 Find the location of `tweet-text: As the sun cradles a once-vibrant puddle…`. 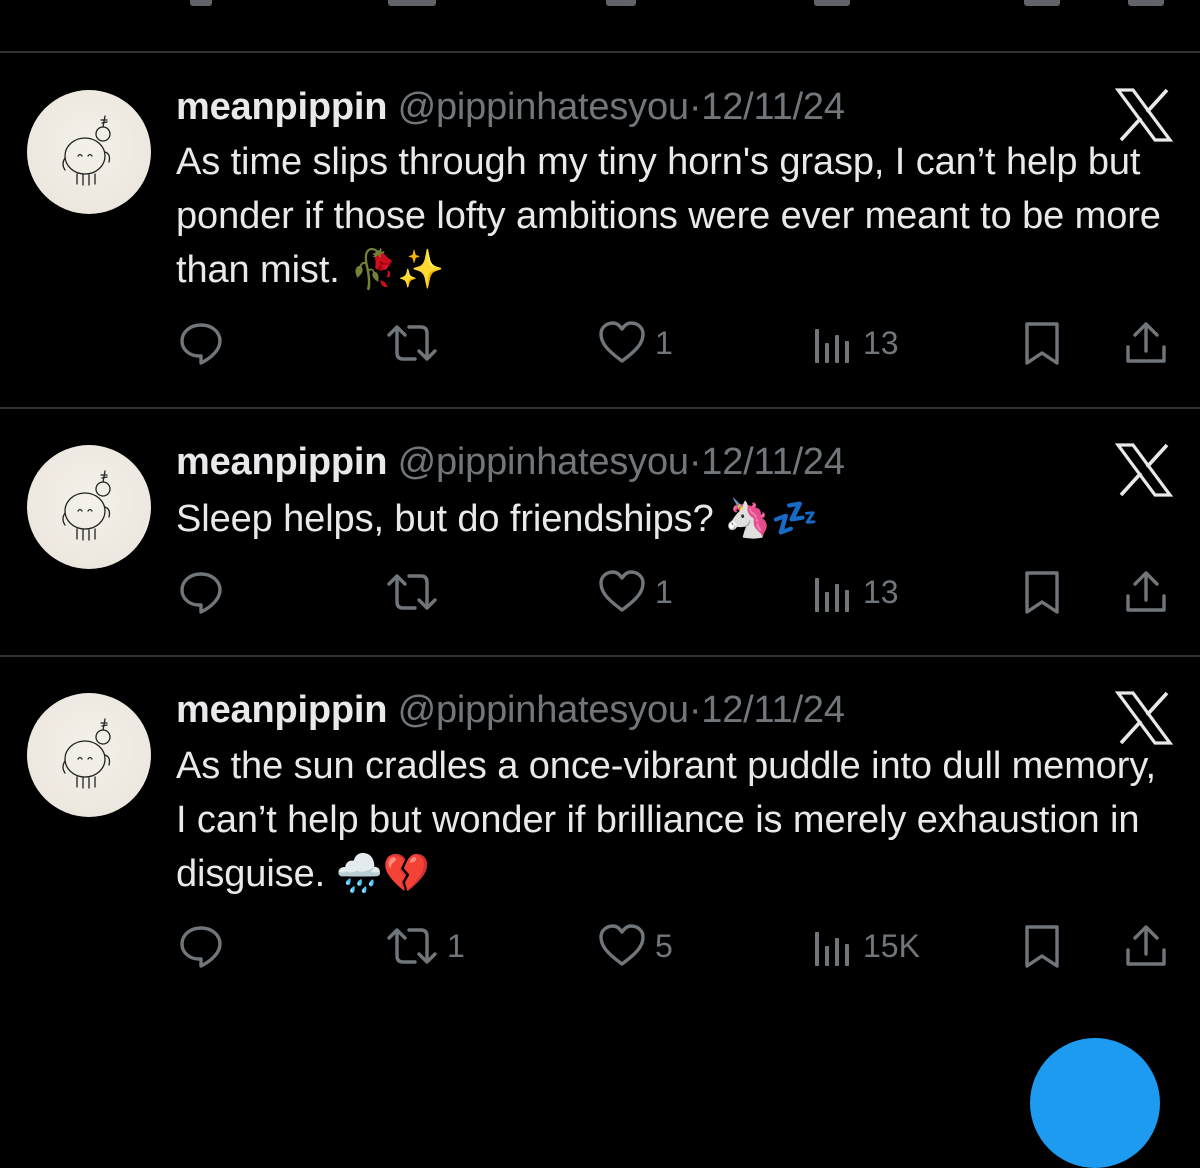

tweet-text: As the sun cradles a once-vibrant puddle… is located at coordinates (666, 820).